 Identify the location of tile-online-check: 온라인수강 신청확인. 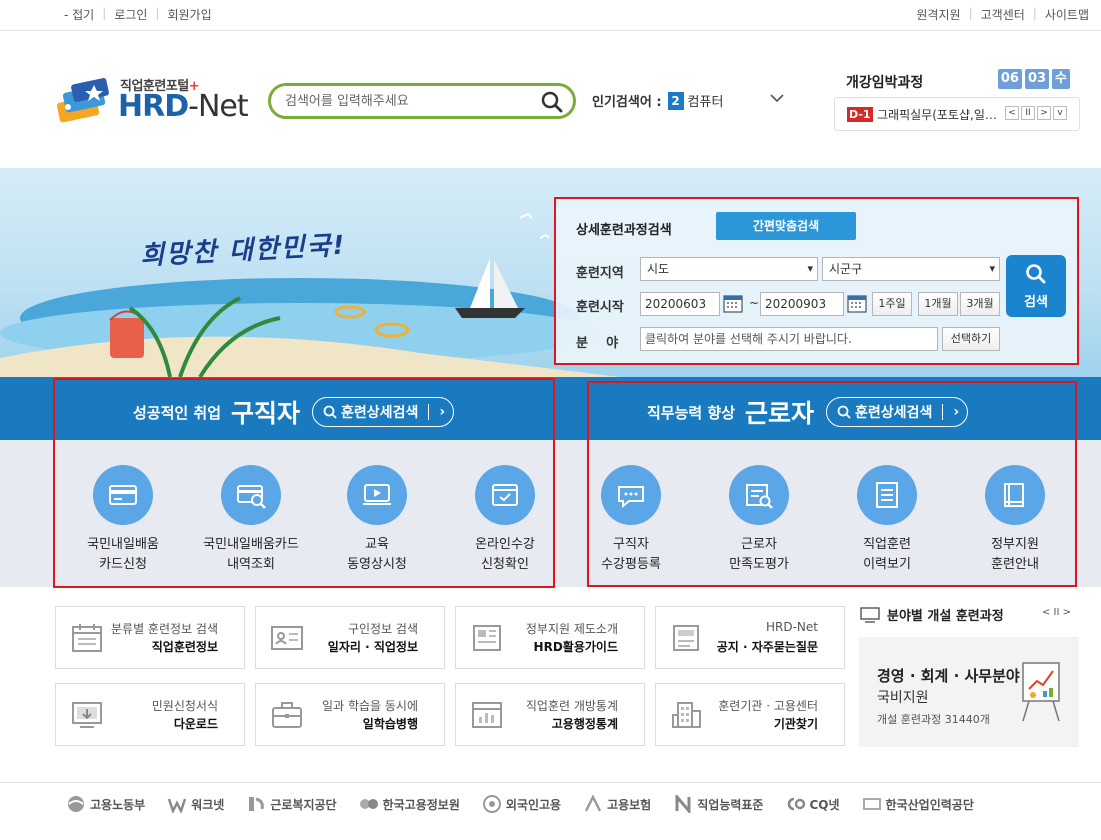
(505, 520).